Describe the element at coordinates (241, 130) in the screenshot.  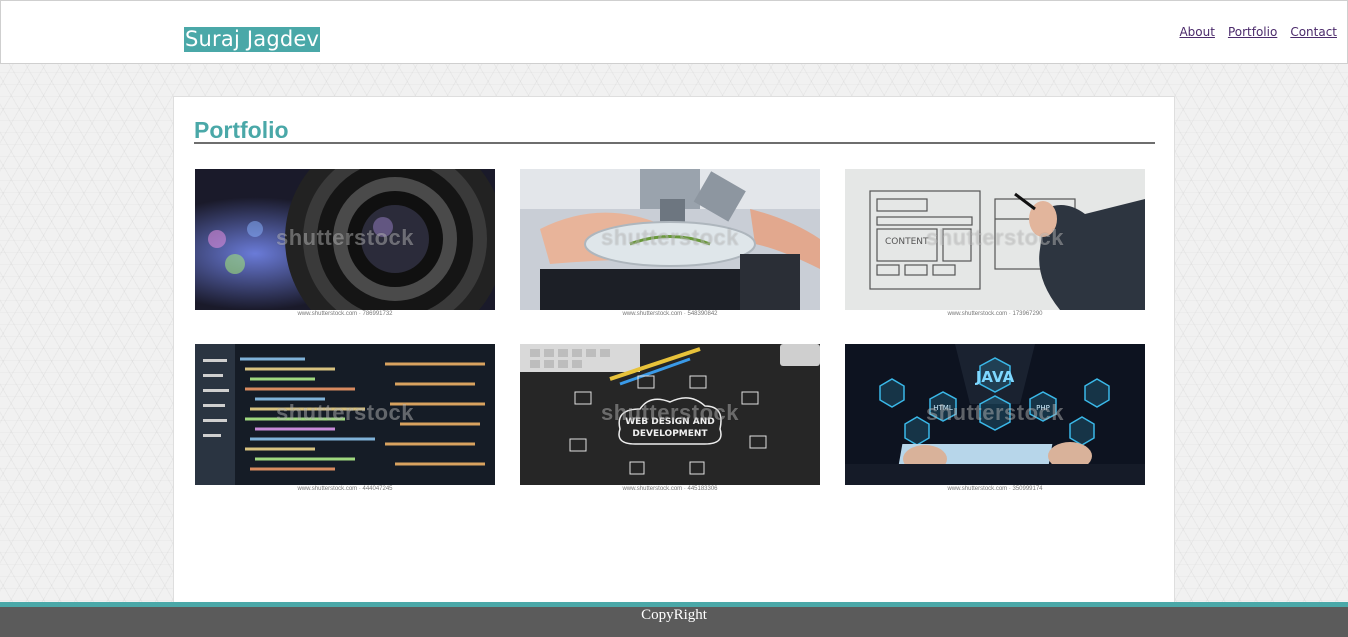
I see `page-title: Portfolio` at that location.